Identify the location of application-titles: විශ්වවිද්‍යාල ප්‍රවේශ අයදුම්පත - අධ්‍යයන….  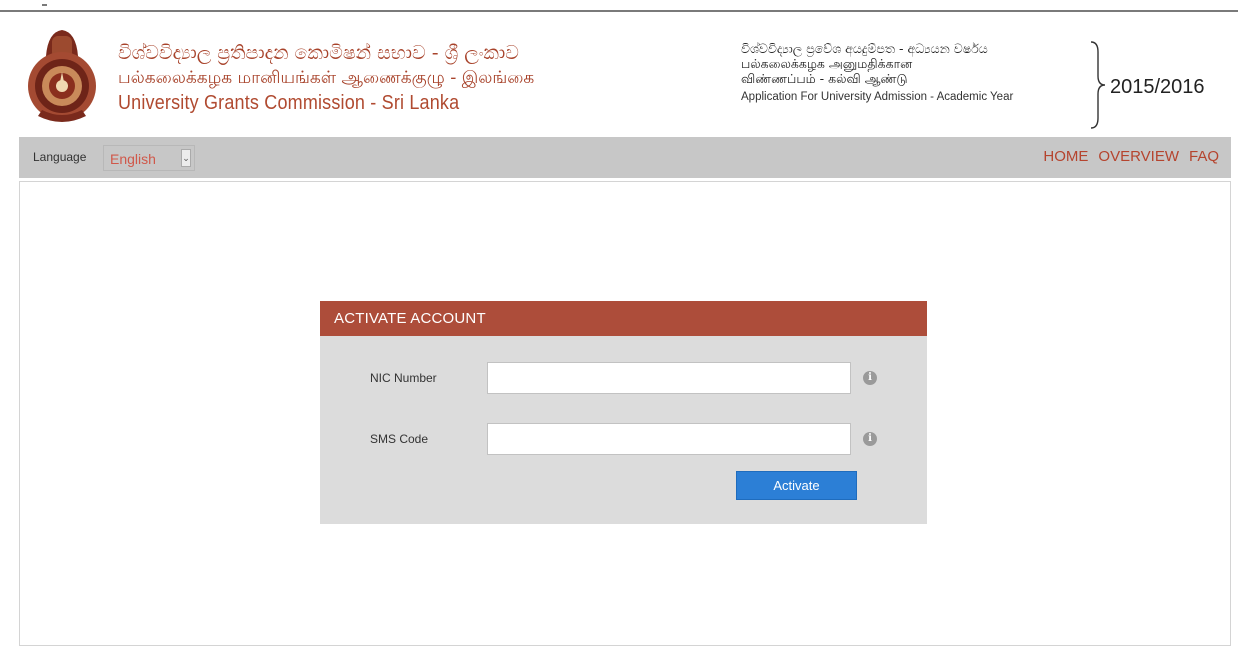
(913, 73).